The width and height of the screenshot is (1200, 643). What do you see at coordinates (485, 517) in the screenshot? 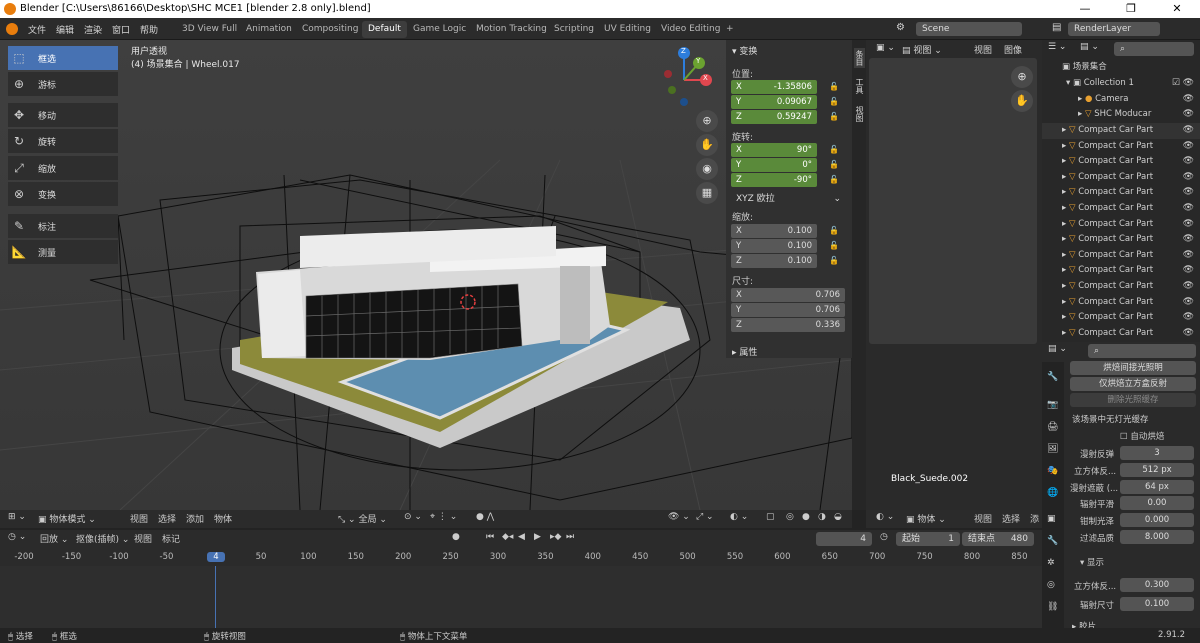
I see `proportional-edit-icon: ● ⋀` at bounding box center [485, 517].